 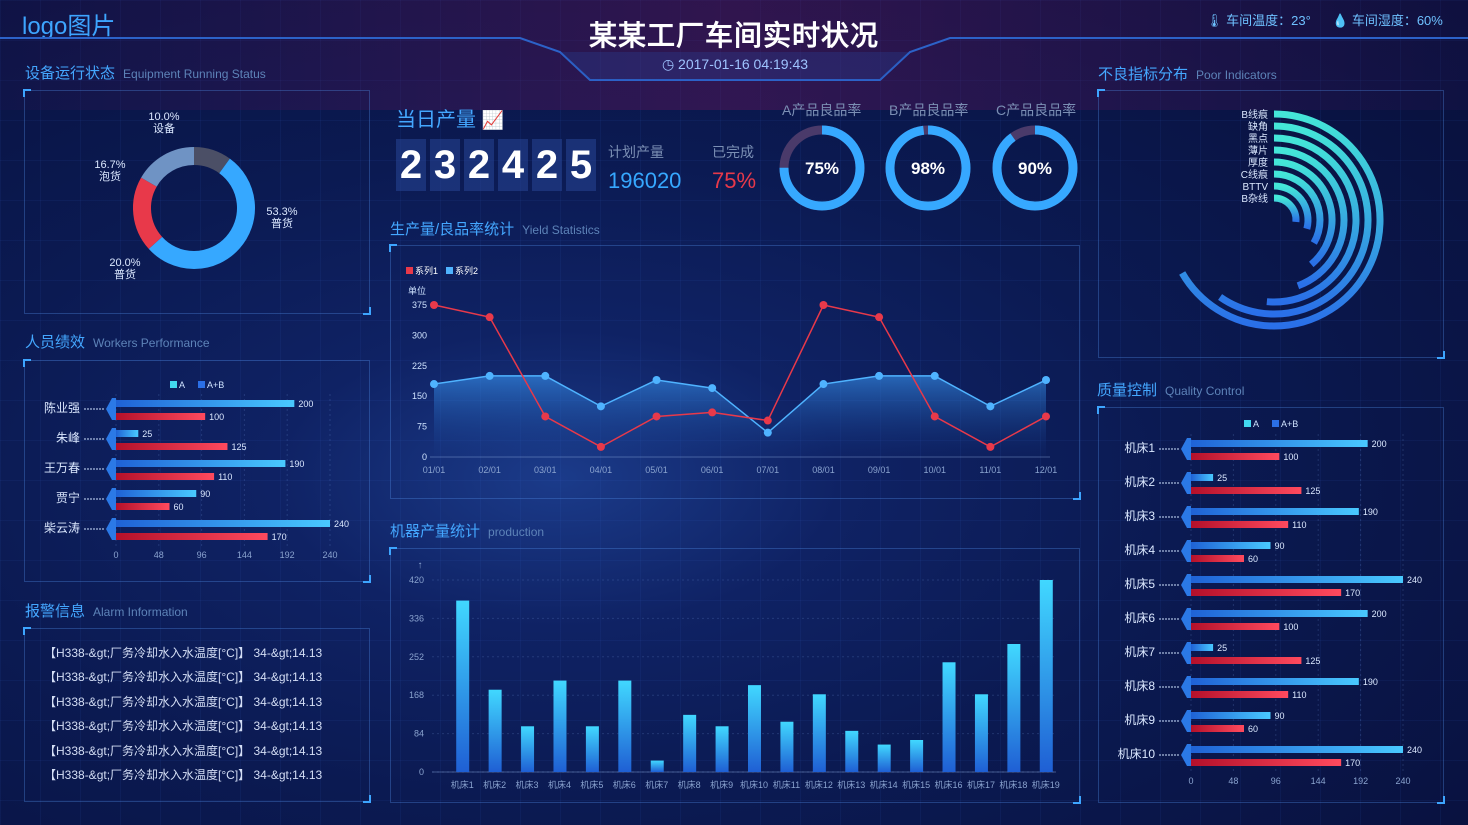 I want to click on x-tick-label: 12/01, so click(x=1046, y=470).